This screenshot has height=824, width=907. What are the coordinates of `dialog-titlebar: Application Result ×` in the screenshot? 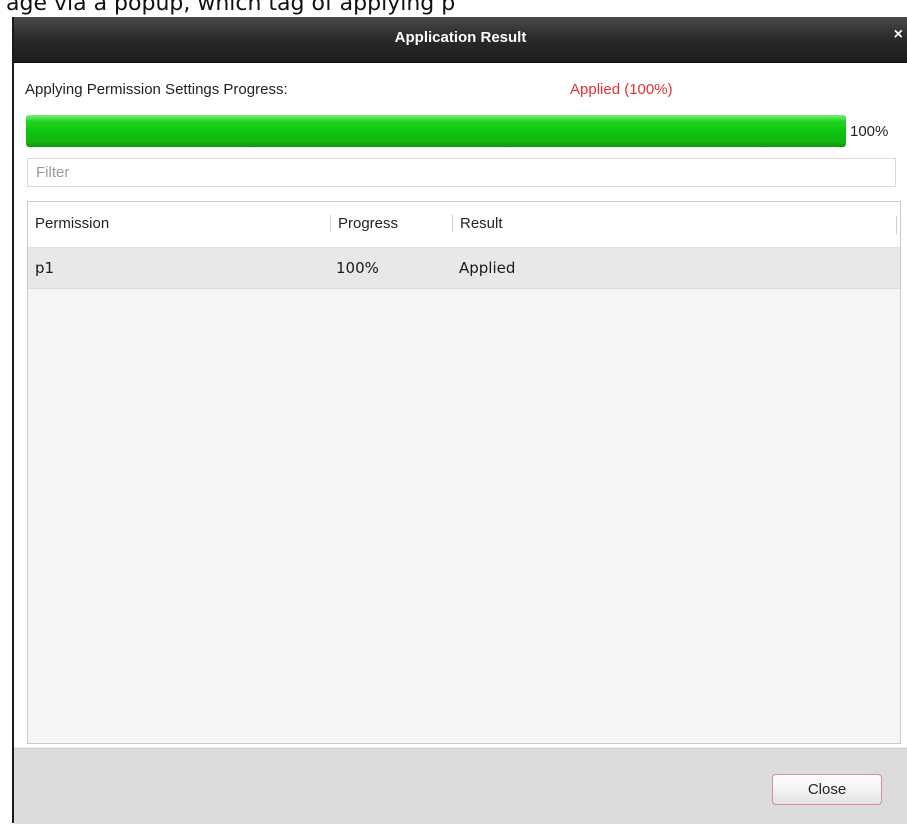 It's located at (460, 40).